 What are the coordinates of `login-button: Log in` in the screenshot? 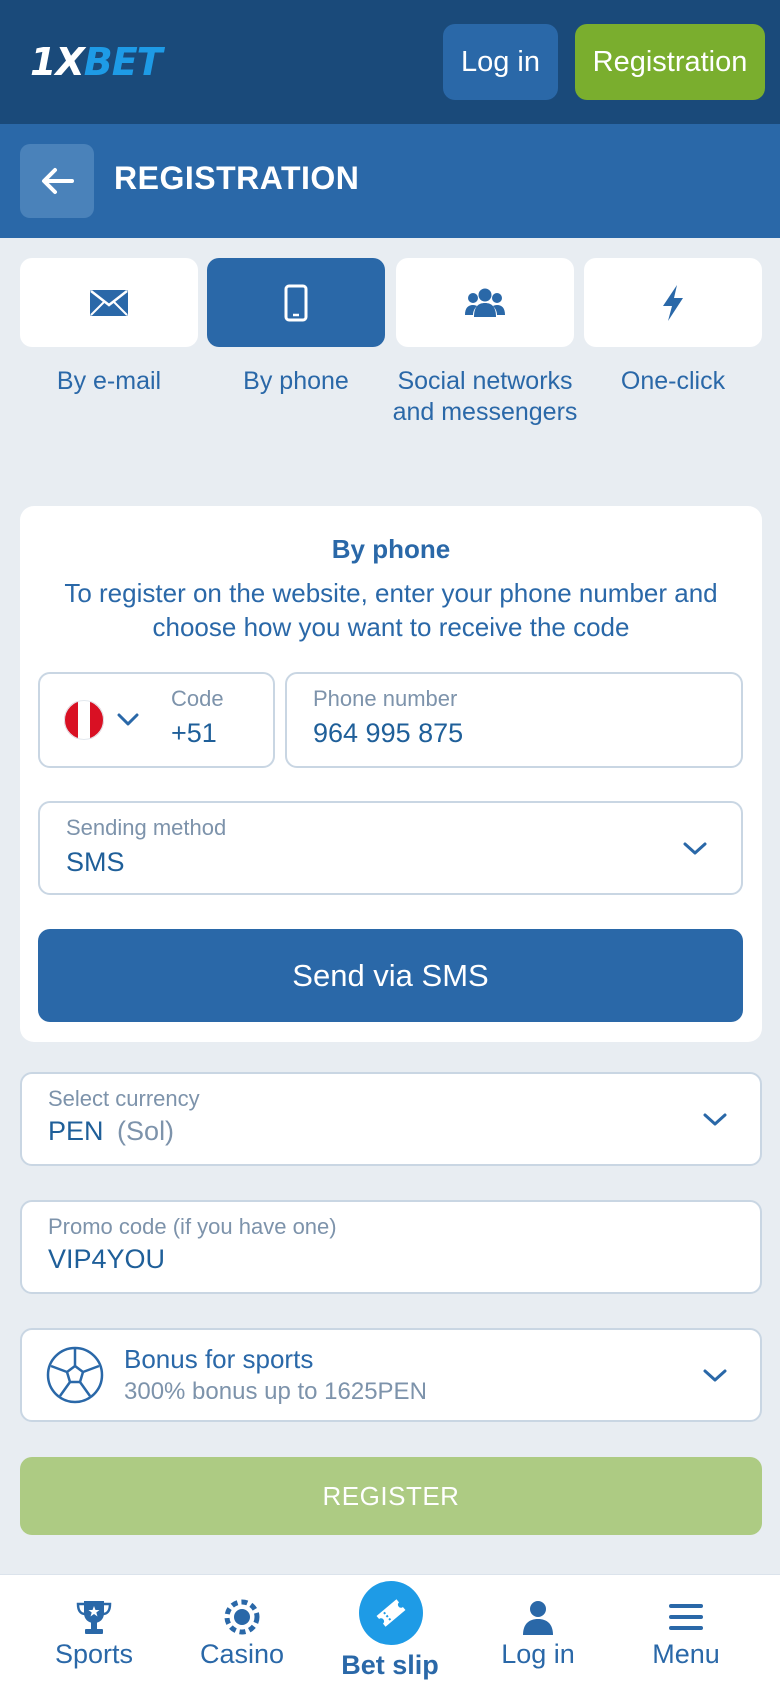 It's located at (500, 62).